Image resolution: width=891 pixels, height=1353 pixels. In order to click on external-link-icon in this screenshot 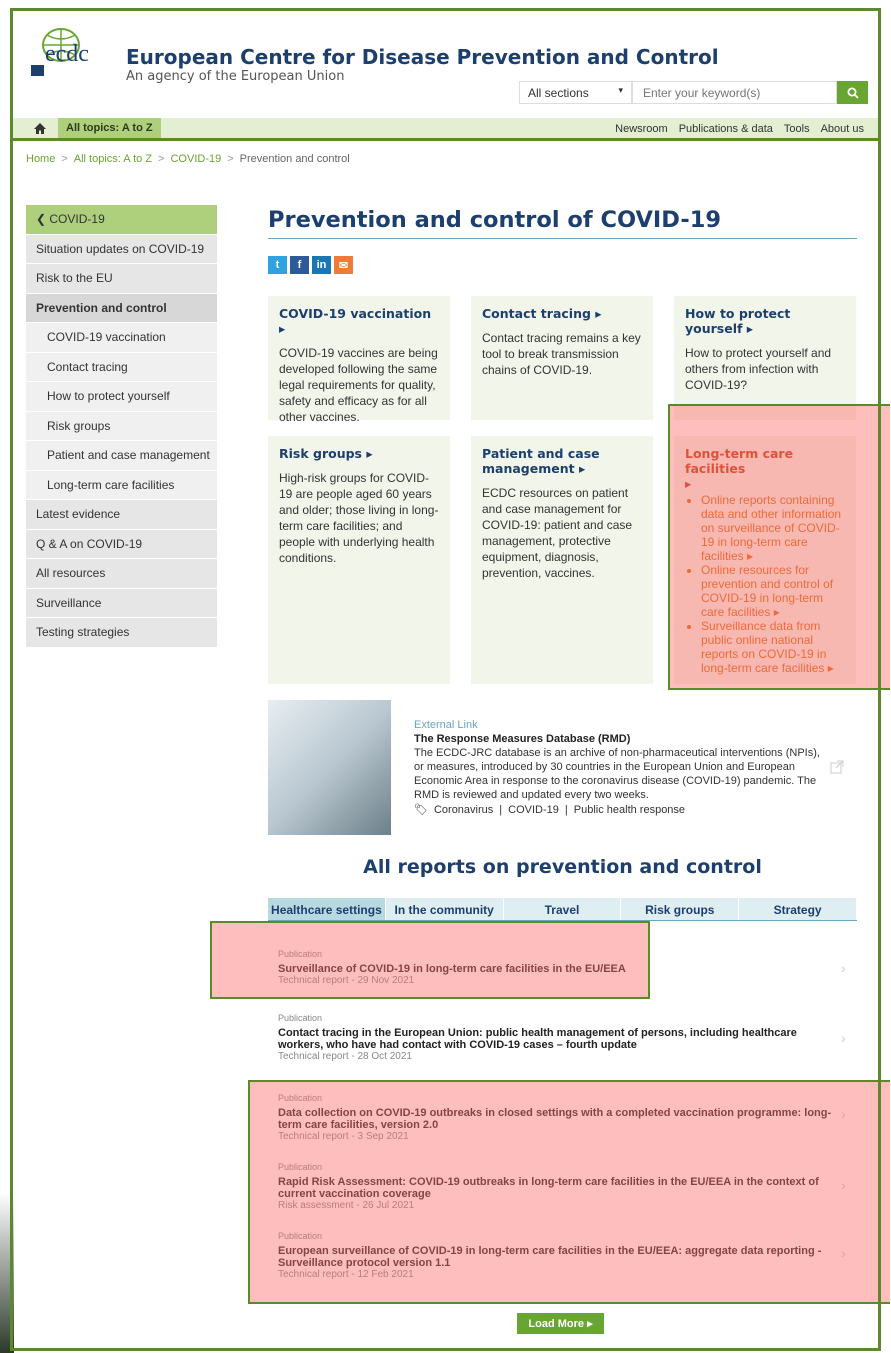, I will do `click(837, 767)`.